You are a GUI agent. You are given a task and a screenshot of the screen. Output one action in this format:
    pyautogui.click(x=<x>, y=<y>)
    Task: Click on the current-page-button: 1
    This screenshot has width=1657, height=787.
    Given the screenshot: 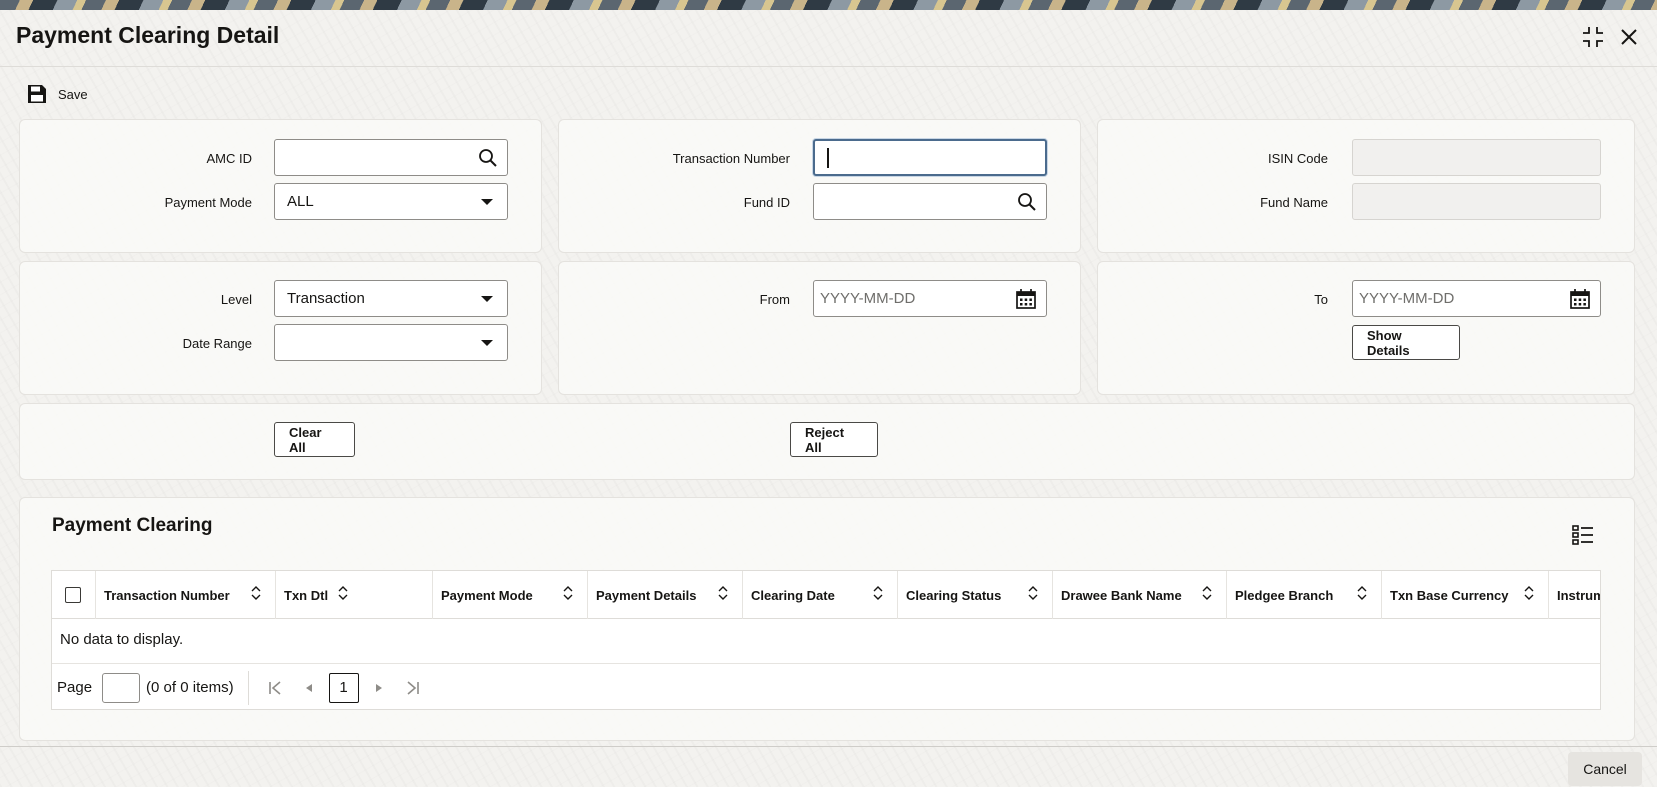 What is the action you would take?
    pyautogui.click(x=343, y=687)
    